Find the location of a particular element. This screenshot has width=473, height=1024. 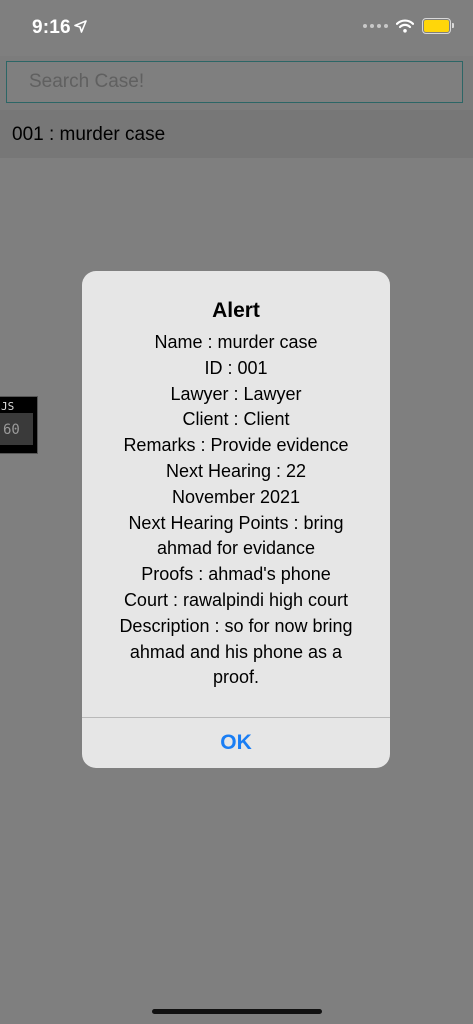

status-icons is located at coordinates (408, 26).